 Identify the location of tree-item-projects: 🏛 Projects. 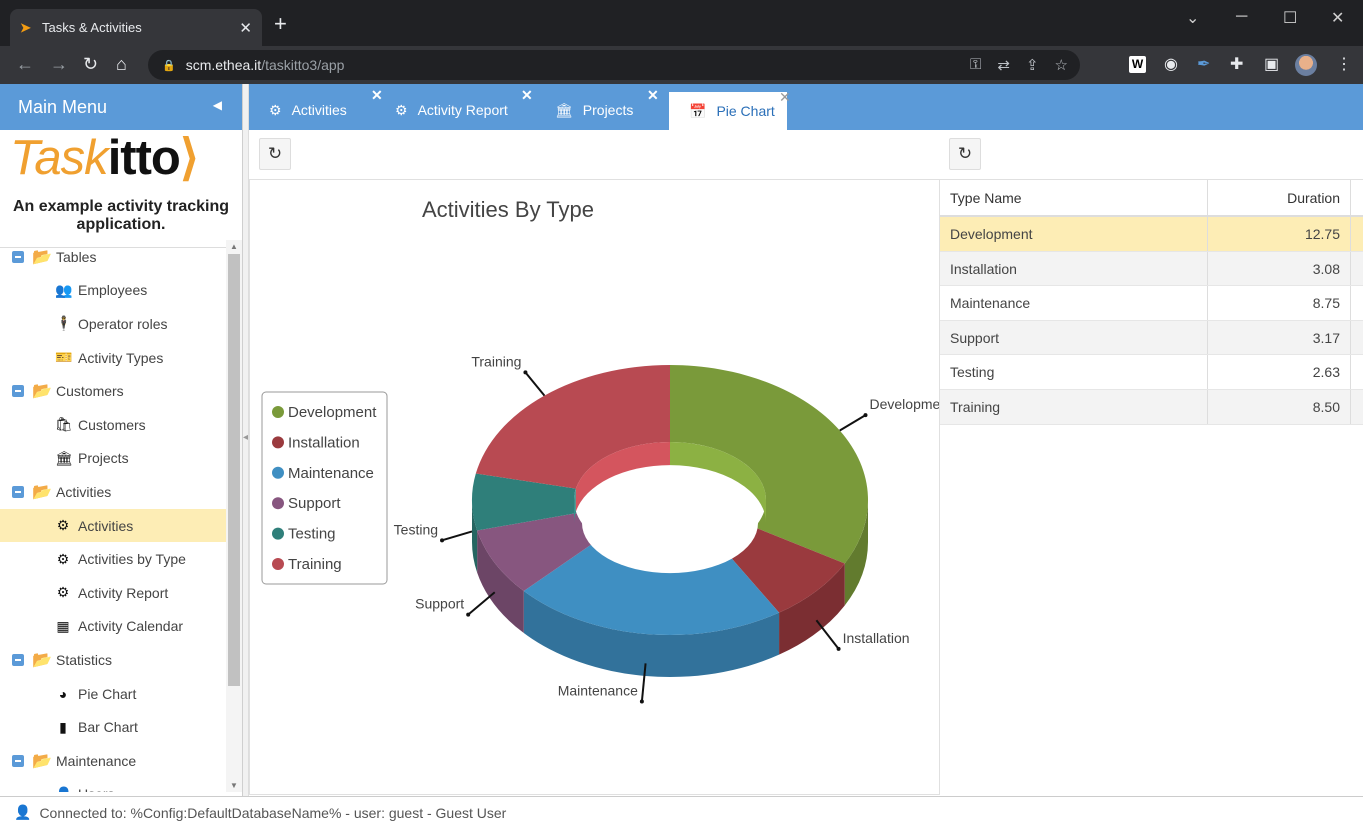
(113, 459).